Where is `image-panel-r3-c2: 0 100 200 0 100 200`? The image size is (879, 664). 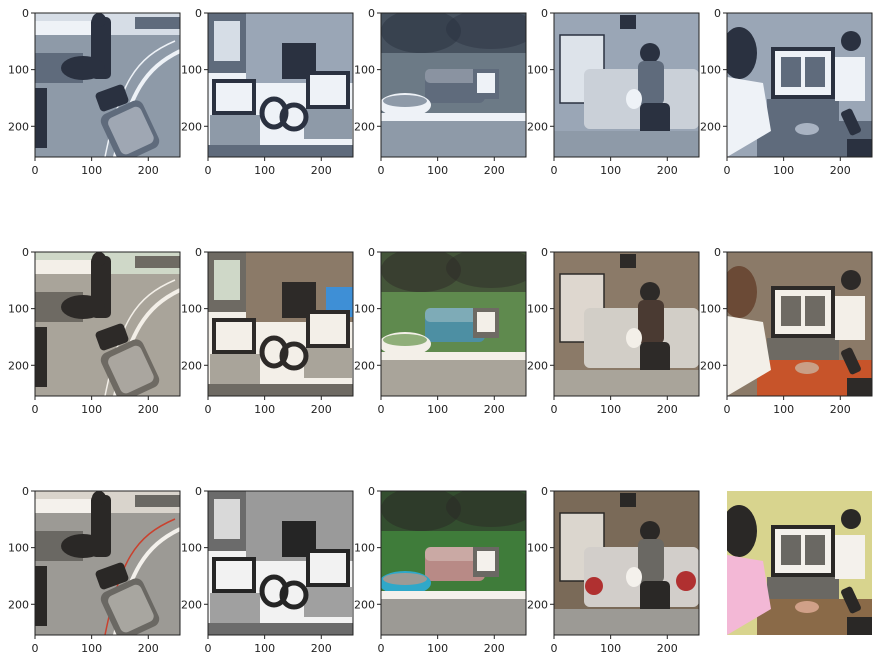 image-panel-r3-c2: 0 100 200 0 100 200 is located at coordinates (267, 570).